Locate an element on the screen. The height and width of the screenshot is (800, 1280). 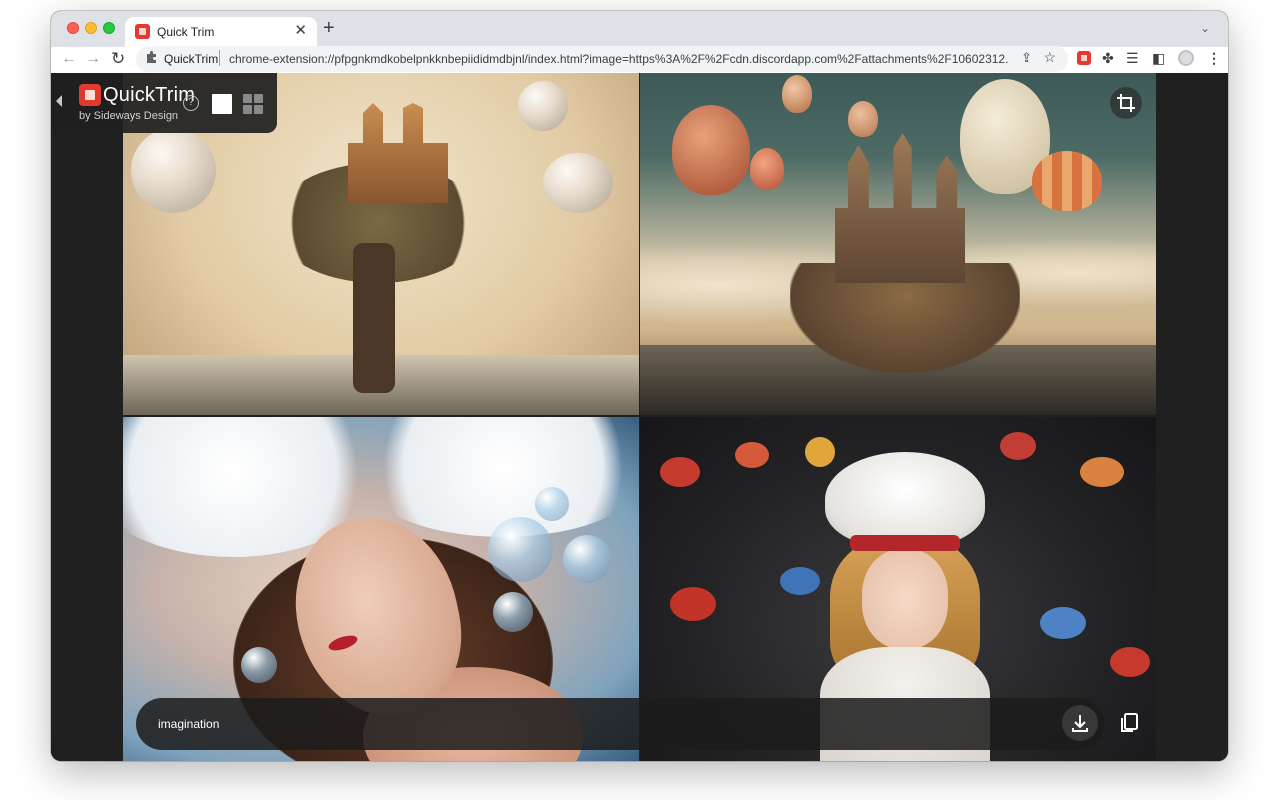
close-window-button is located at coordinates (73, 28).